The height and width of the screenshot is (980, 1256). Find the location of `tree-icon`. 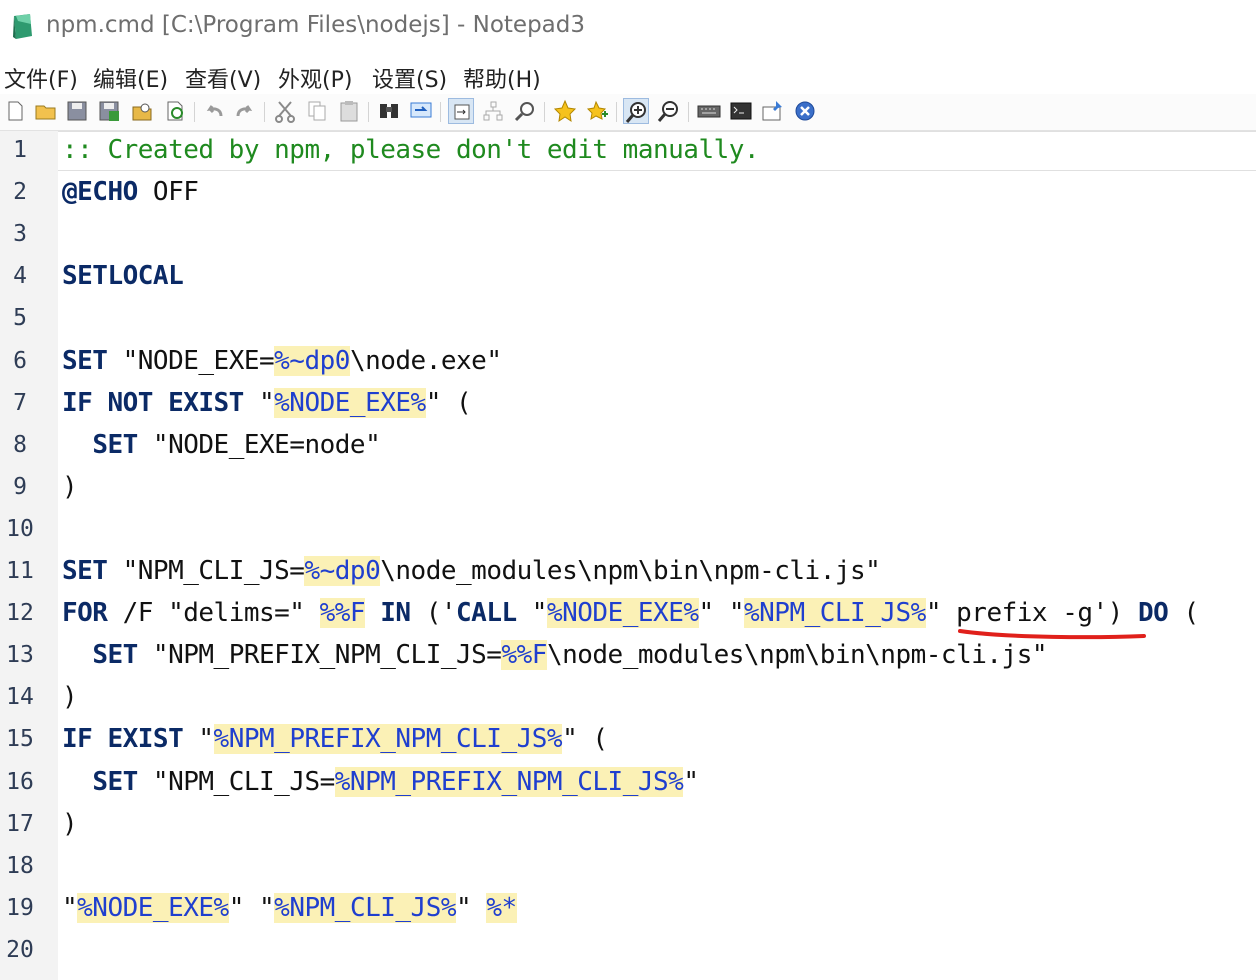

tree-icon is located at coordinates (493, 111).